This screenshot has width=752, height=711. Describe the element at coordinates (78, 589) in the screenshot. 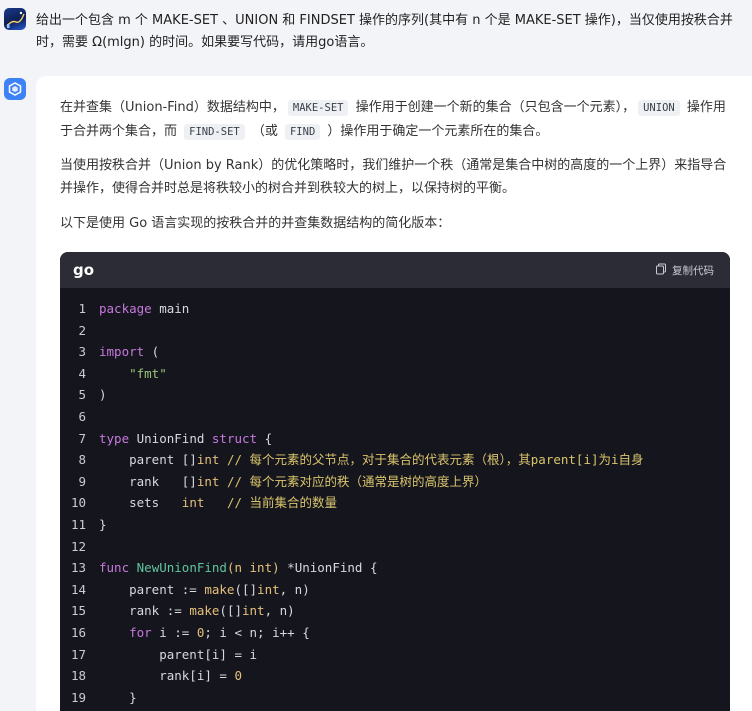

I see `line-number: 14` at that location.